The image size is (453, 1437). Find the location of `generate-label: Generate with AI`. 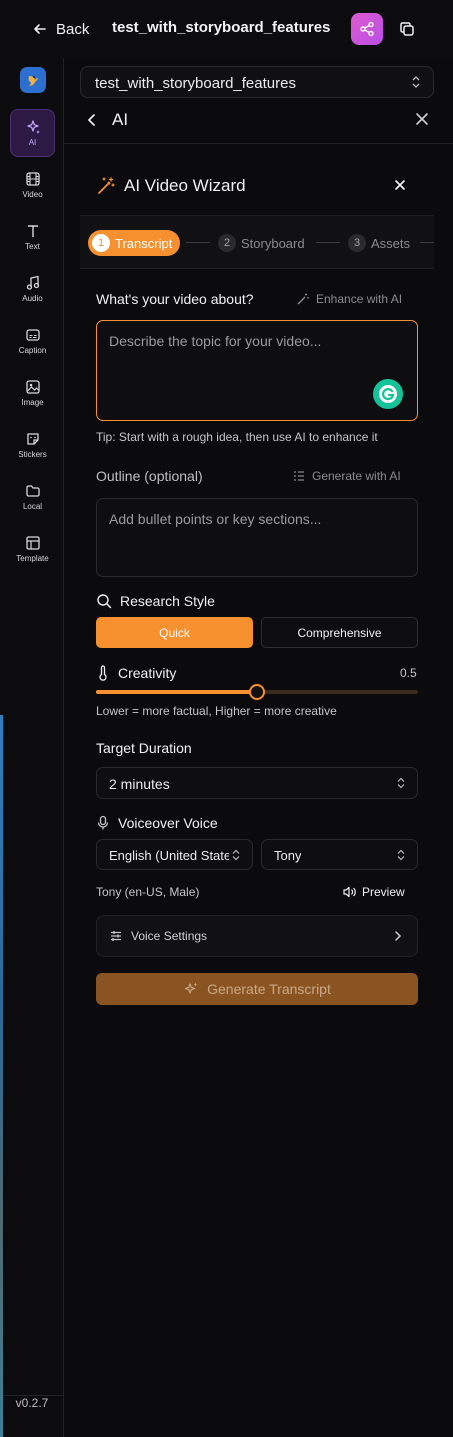

generate-label: Generate with AI is located at coordinates (356, 476).